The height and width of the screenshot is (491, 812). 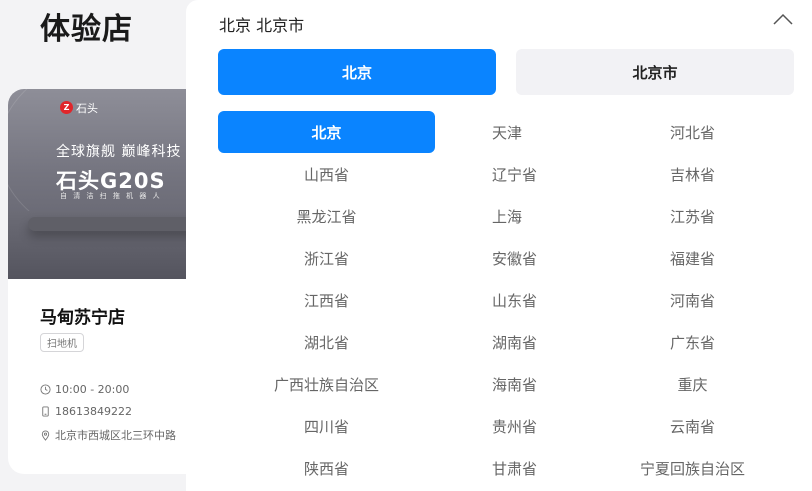 What do you see at coordinates (115, 435) in the screenshot?
I see `store-address: 北京市西城区北三环中路` at bounding box center [115, 435].